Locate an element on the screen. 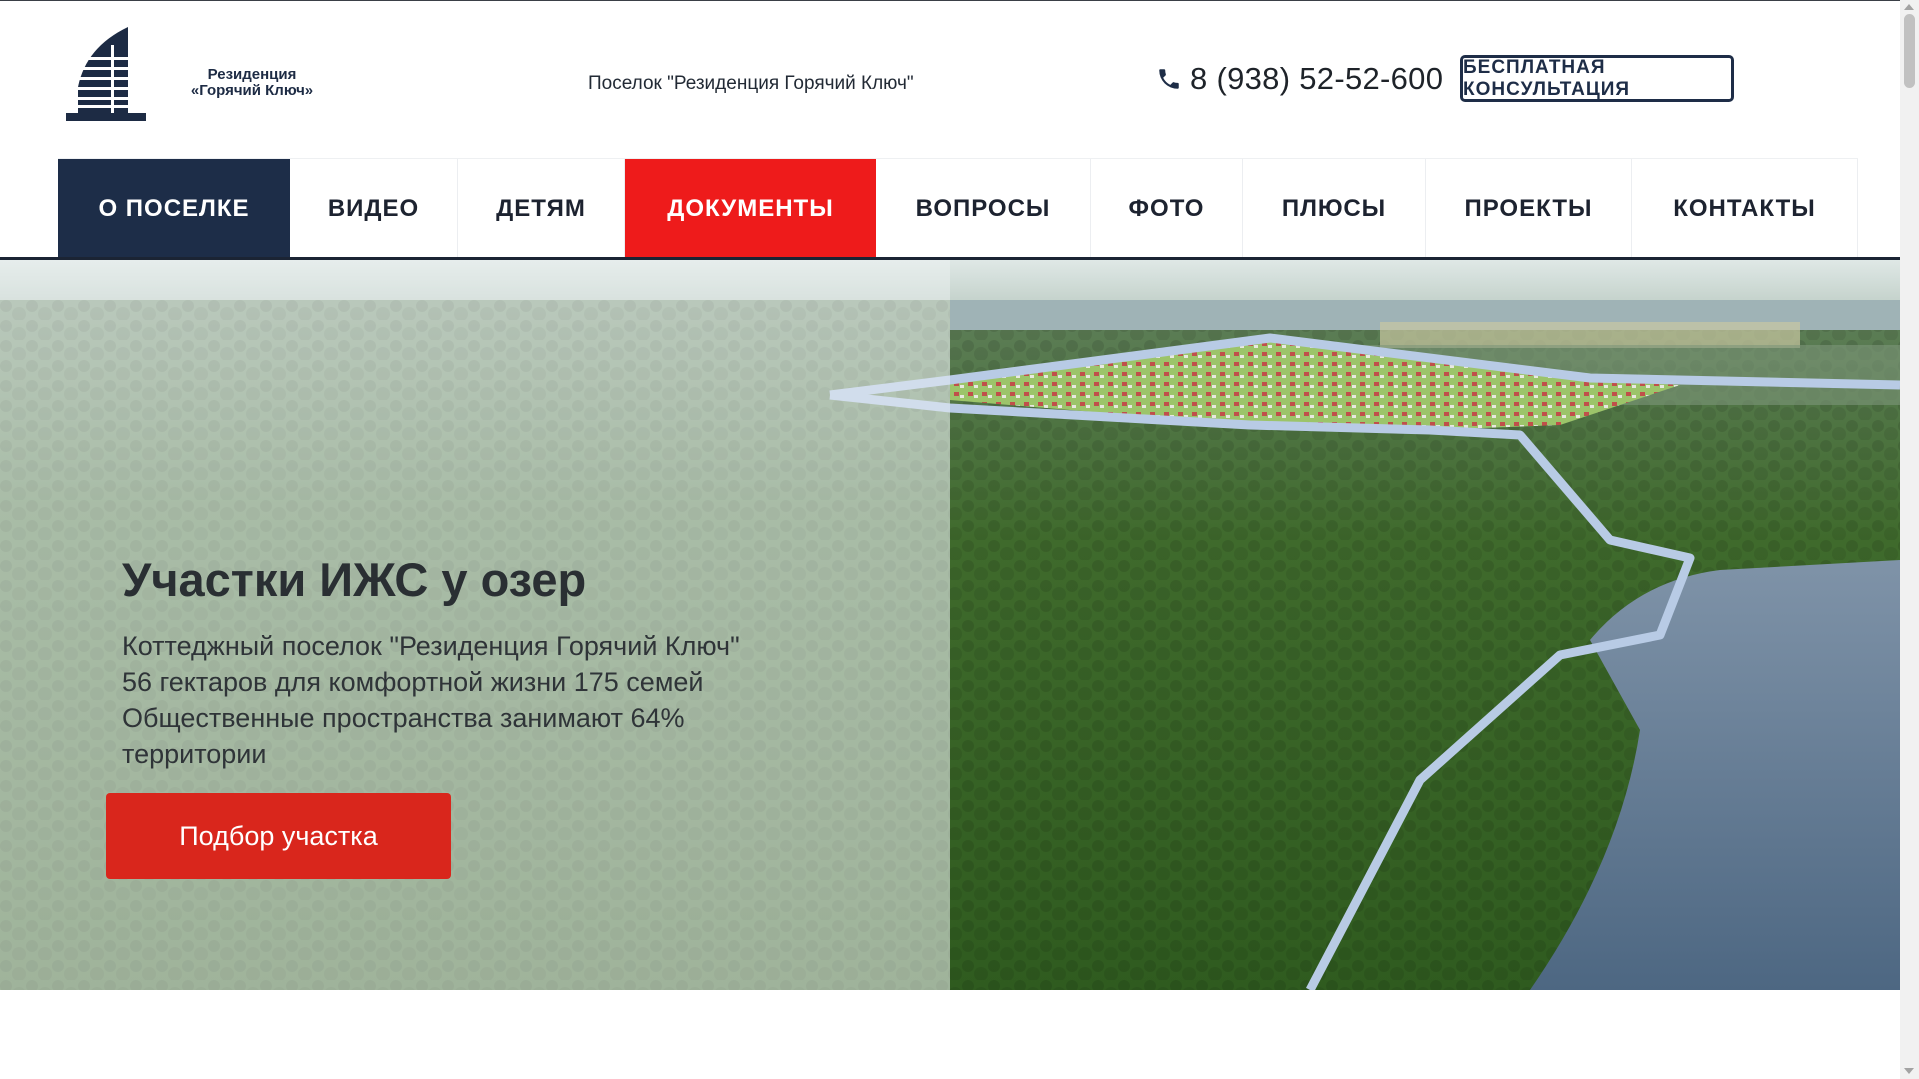  nav-item-pluses: ПЛЮСЫ is located at coordinates (1334, 208).